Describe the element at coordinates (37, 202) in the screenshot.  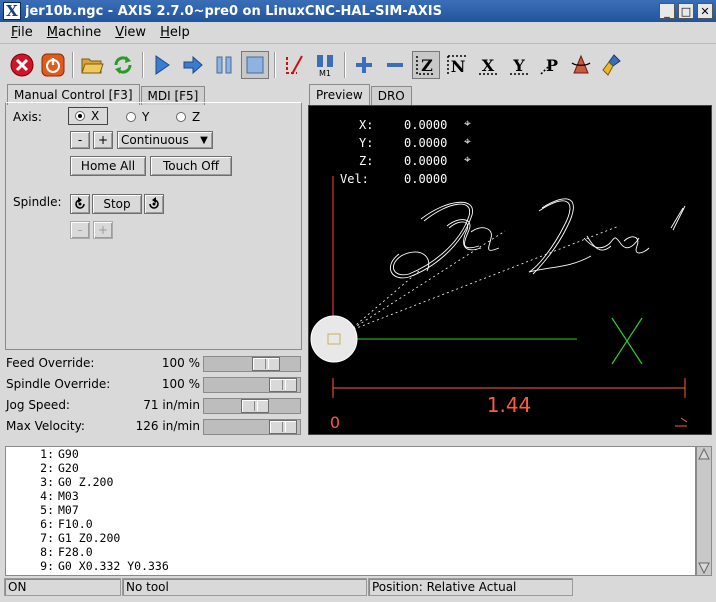
I see `spindle-label: Spindle:` at that location.